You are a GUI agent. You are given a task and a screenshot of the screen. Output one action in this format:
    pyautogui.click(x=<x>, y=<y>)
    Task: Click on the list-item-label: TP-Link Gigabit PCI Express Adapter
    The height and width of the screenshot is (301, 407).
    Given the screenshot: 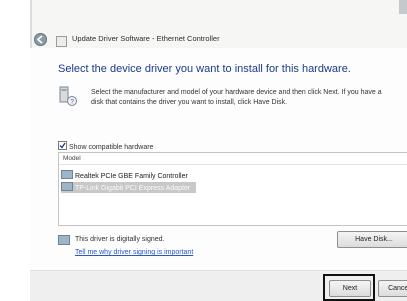 What is the action you would take?
    pyautogui.click(x=133, y=188)
    